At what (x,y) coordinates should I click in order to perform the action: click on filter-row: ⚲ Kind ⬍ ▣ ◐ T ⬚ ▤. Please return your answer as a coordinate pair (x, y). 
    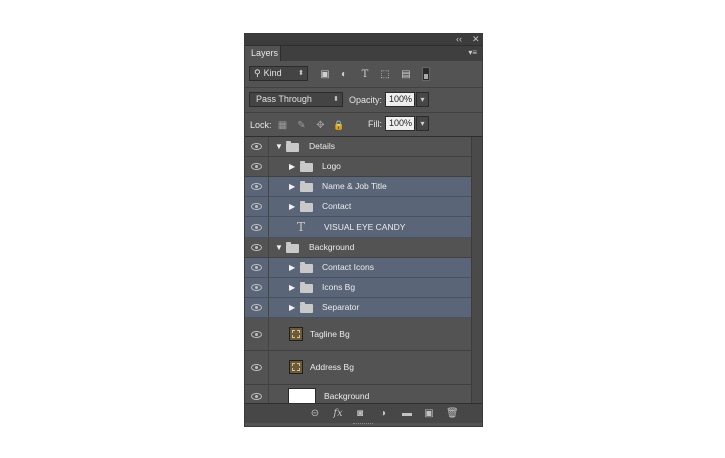
    Looking at the image, I should click on (363, 75).